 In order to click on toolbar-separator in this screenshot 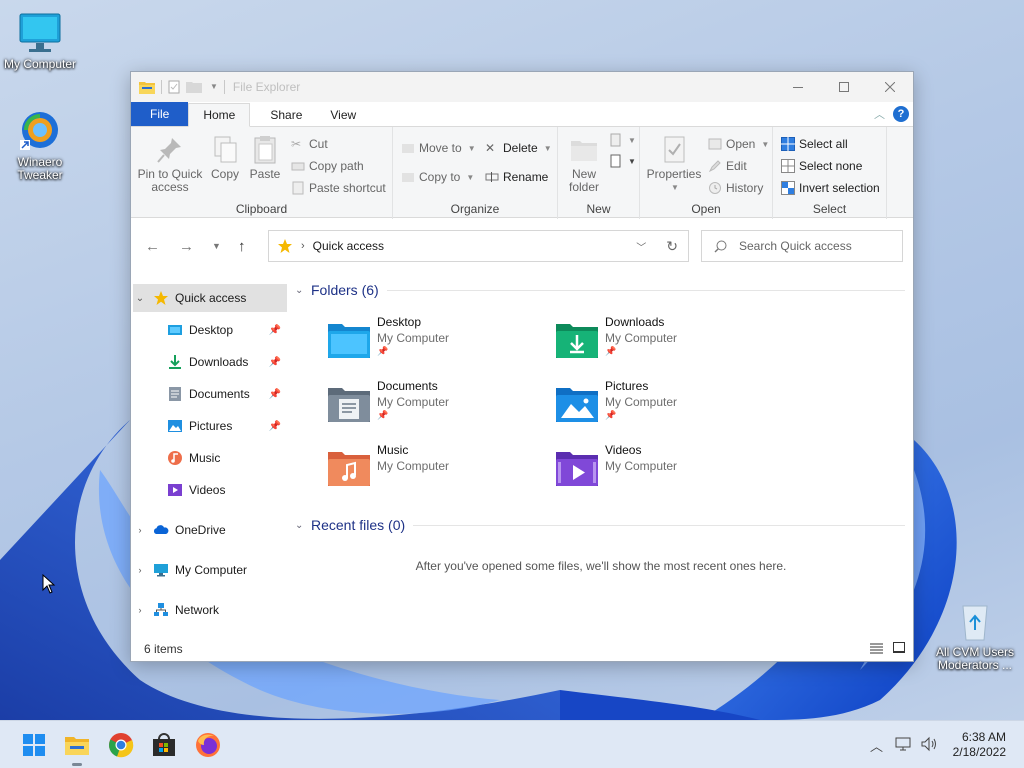, I will do `click(161, 86)`.